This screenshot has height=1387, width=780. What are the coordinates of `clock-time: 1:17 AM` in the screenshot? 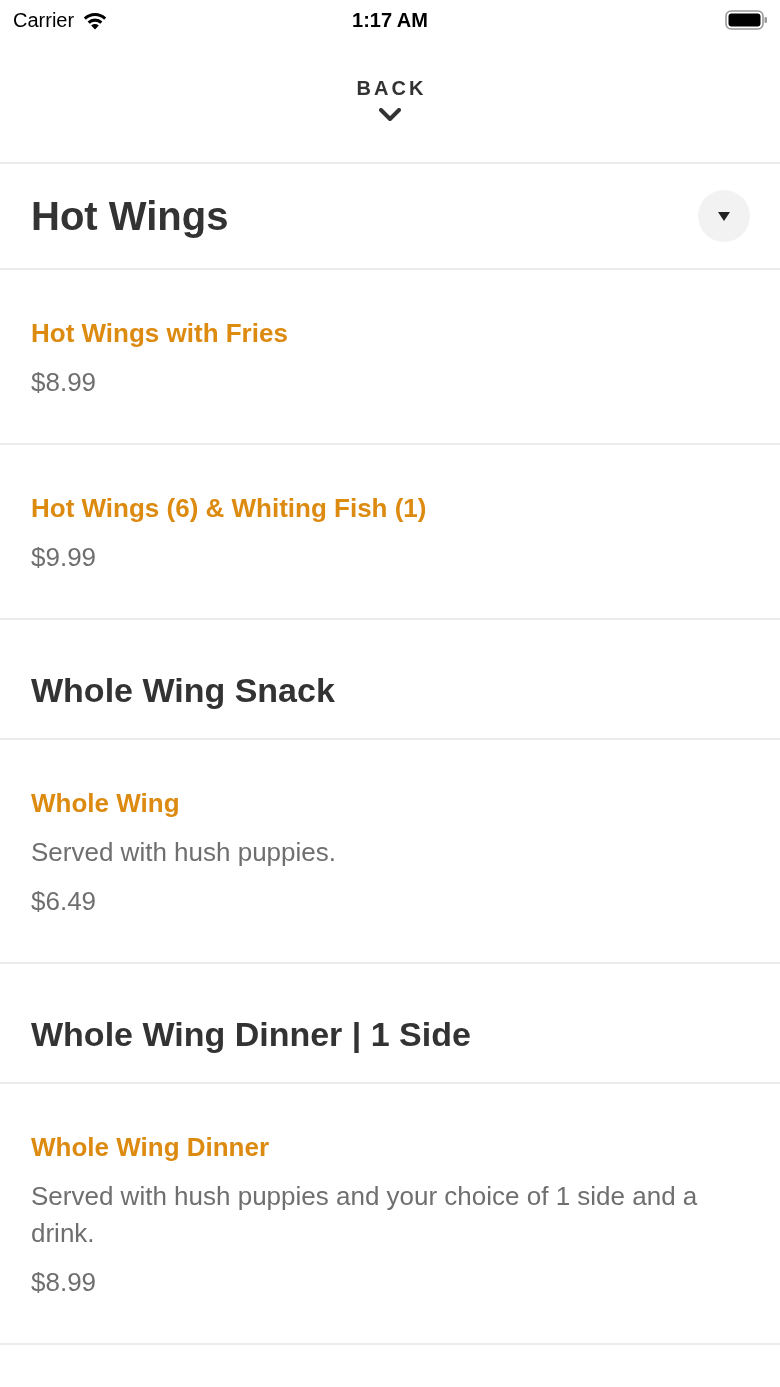 It's located at (390, 20).